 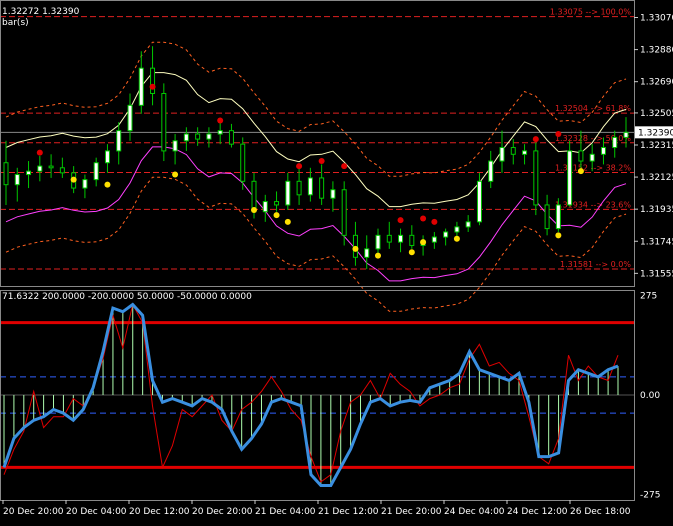 I want to click on oscillator-tick-label: 275, so click(x=648, y=296).